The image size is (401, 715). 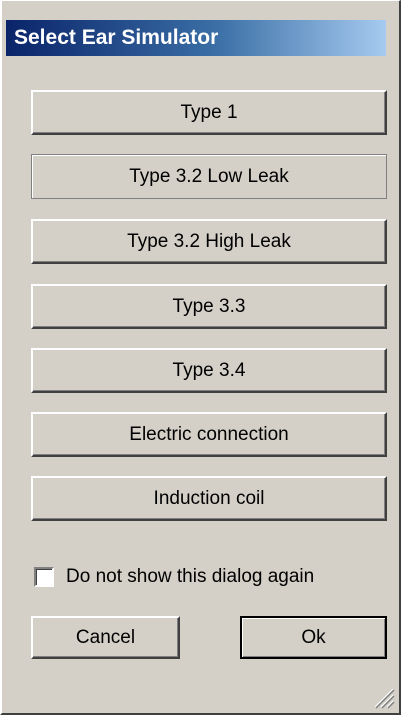 What do you see at coordinates (209, 434) in the screenshot?
I see `electric-connection-button: Electric connection` at bounding box center [209, 434].